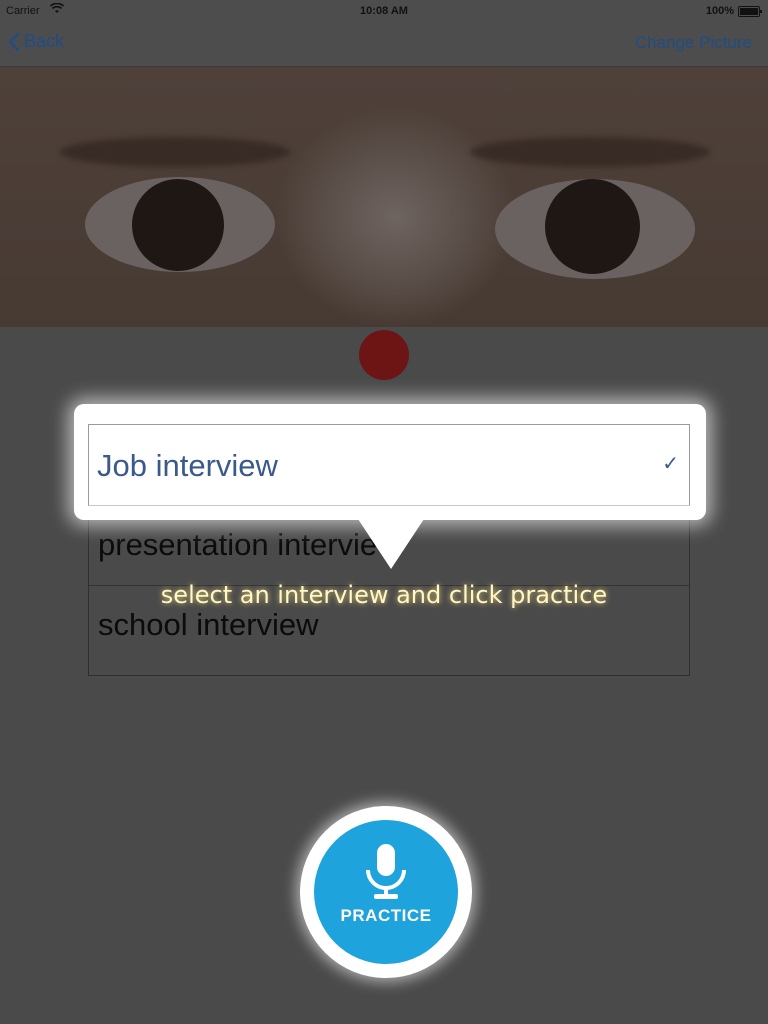 This screenshot has width=768, height=1024. What do you see at coordinates (390, 462) in the screenshot?
I see `highlighted-option: Job interview ✓` at bounding box center [390, 462].